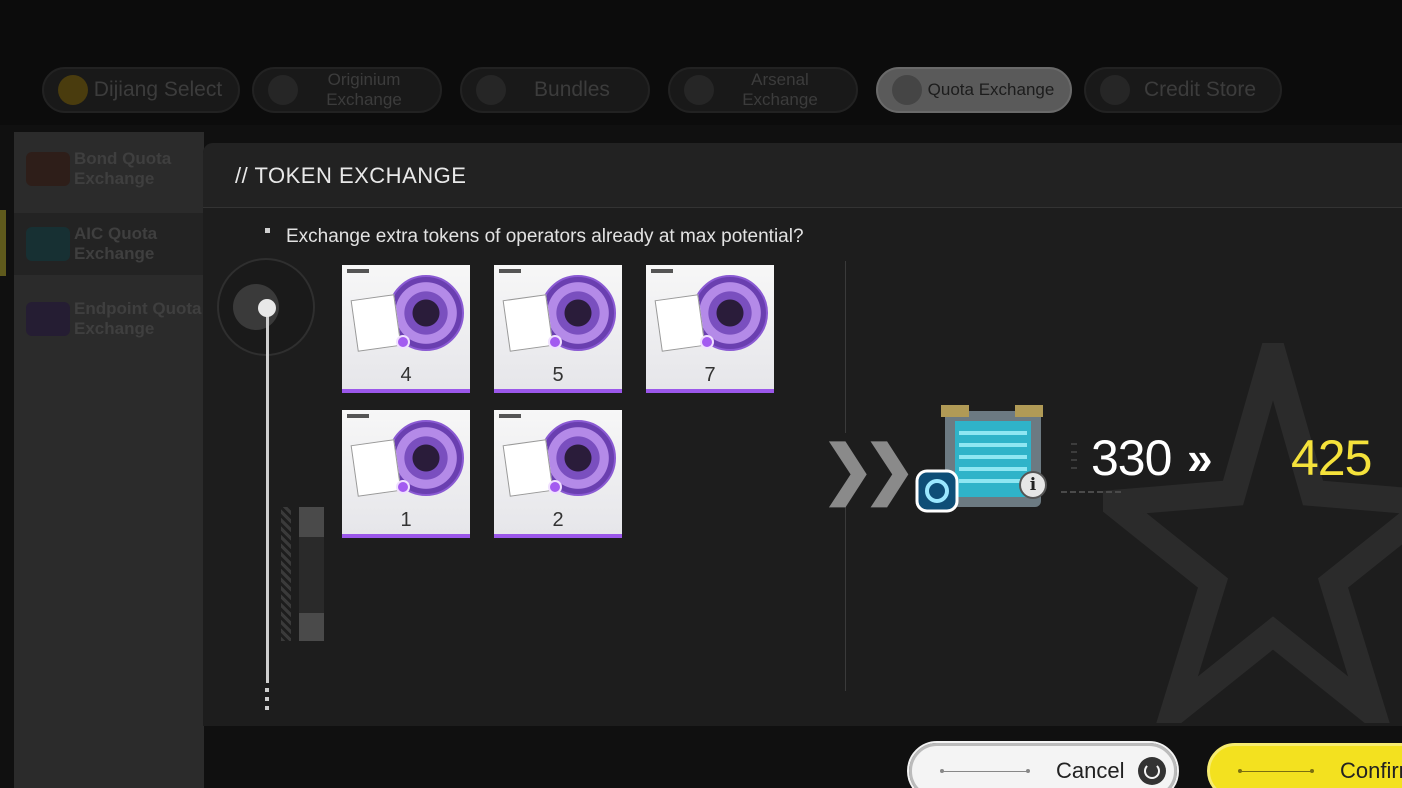  Describe the element at coordinates (1371, 770) in the screenshot. I see `confirm-label: Confirm` at that location.